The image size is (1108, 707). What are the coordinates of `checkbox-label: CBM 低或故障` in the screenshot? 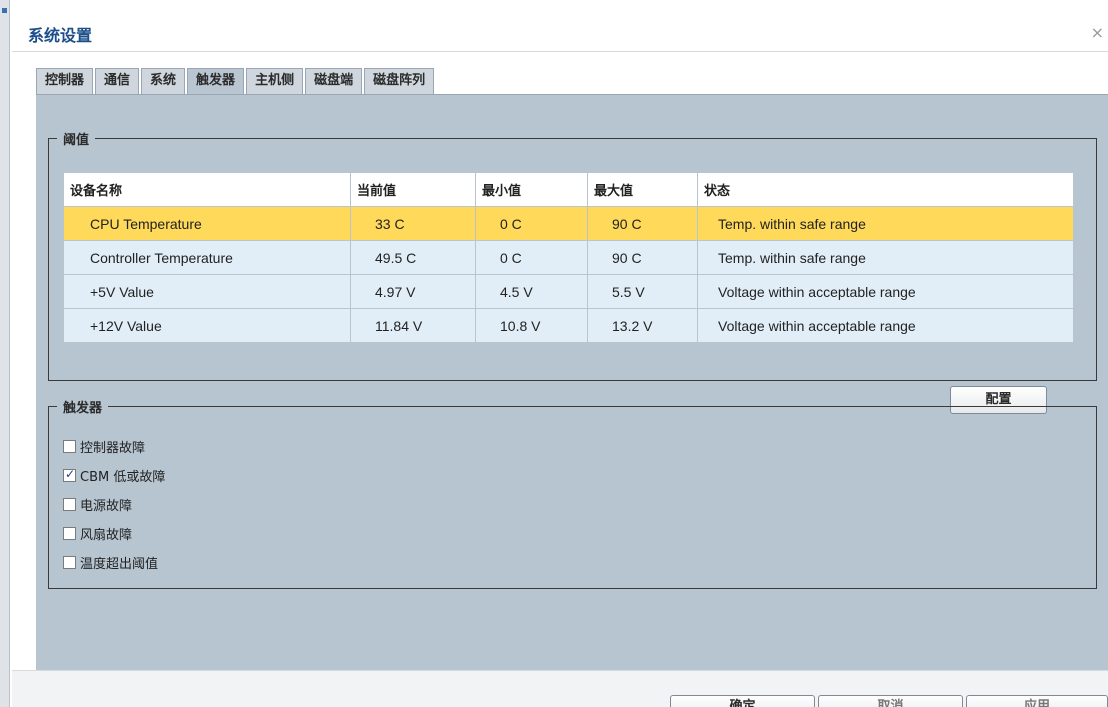 It's located at (123, 477).